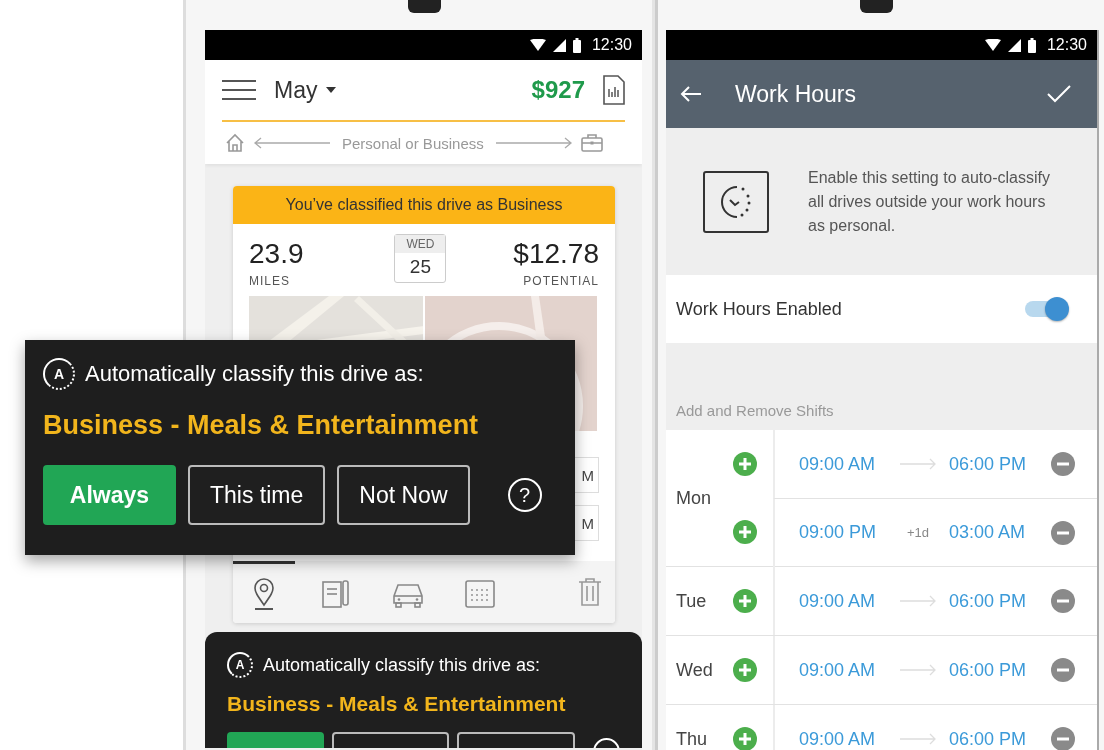 The image size is (1104, 750). I want to click on screen-title: Work Hours, so click(795, 94).